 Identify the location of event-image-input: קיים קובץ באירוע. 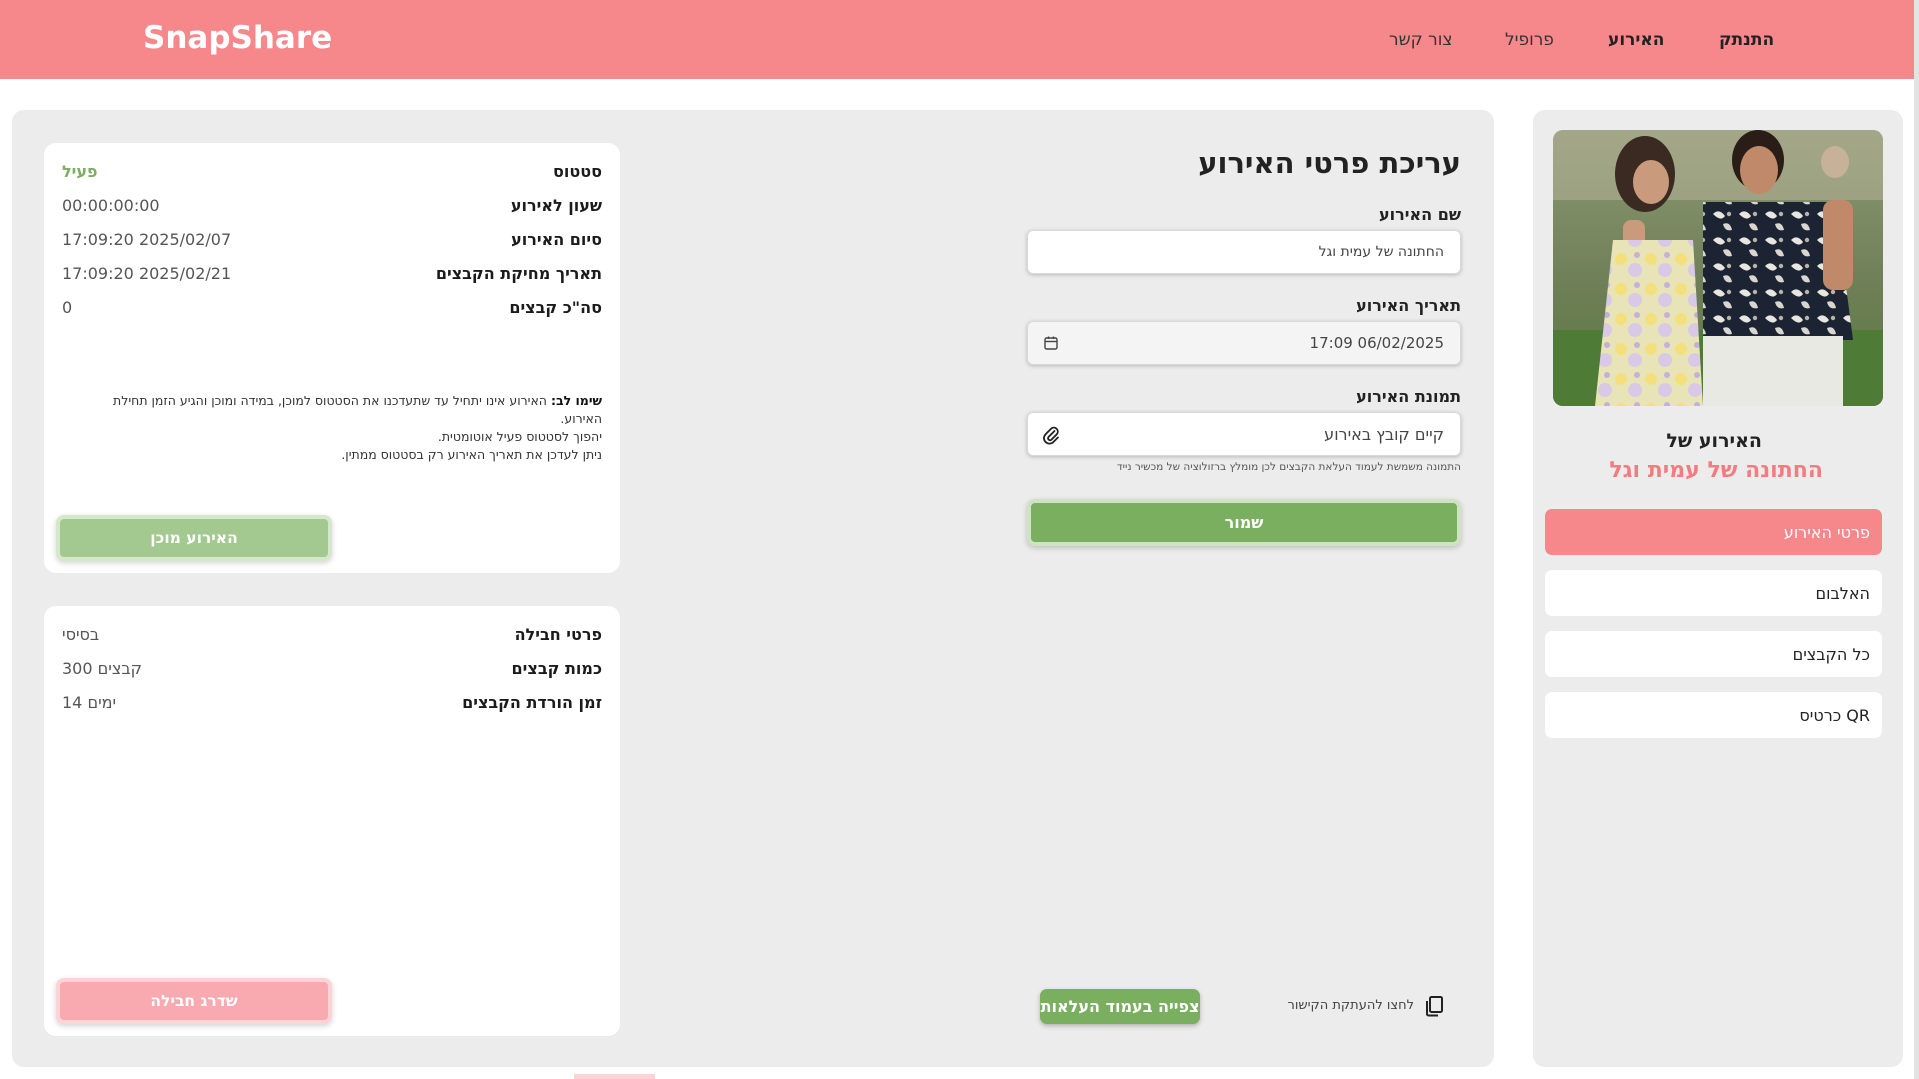
(1244, 434).